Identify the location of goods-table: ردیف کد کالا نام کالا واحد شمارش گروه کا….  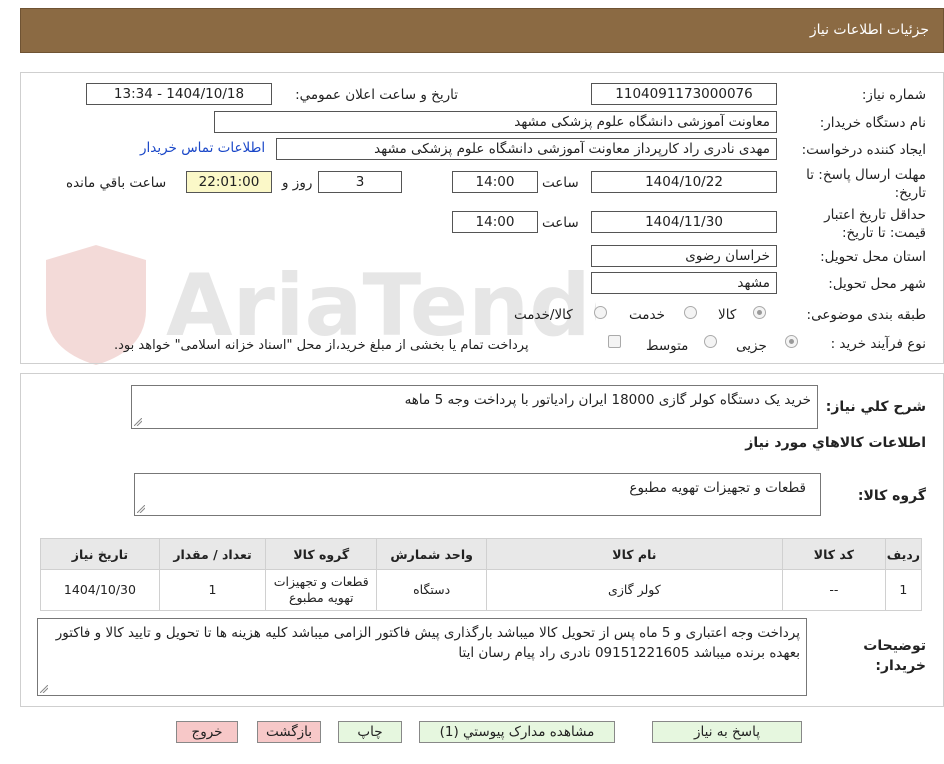
(481, 574).